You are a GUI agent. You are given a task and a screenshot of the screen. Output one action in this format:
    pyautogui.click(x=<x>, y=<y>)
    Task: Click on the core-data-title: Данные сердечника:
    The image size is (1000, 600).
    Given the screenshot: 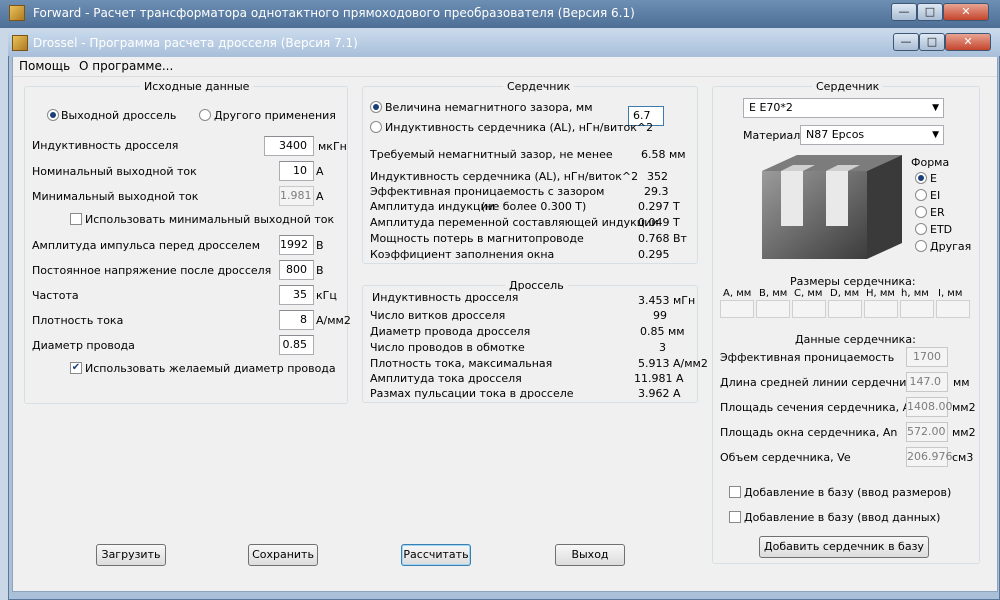 What is the action you would take?
    pyautogui.click(x=855, y=339)
    